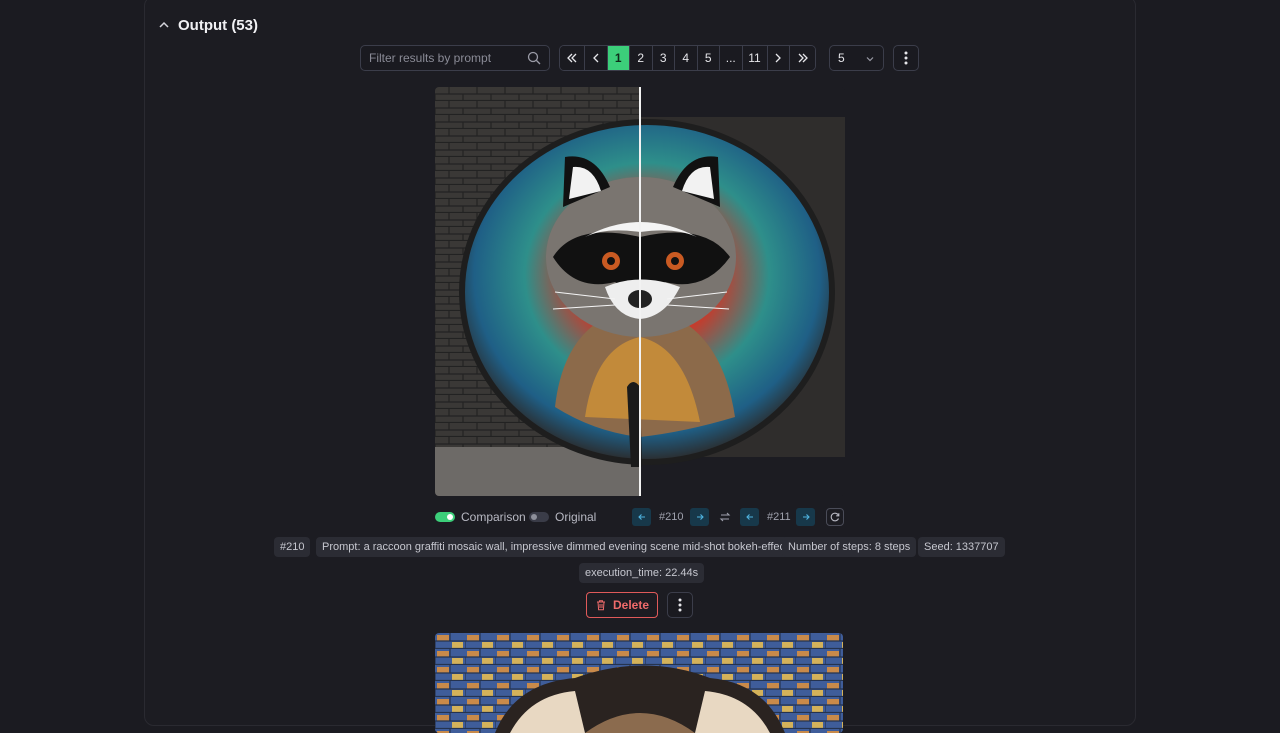  What do you see at coordinates (856, 58) in the screenshot?
I see `per-page-select: 5` at bounding box center [856, 58].